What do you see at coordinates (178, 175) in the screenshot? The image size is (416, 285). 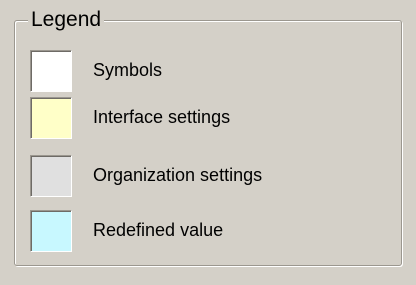 I see `legend-label-organization-settings: Organization settings` at bounding box center [178, 175].